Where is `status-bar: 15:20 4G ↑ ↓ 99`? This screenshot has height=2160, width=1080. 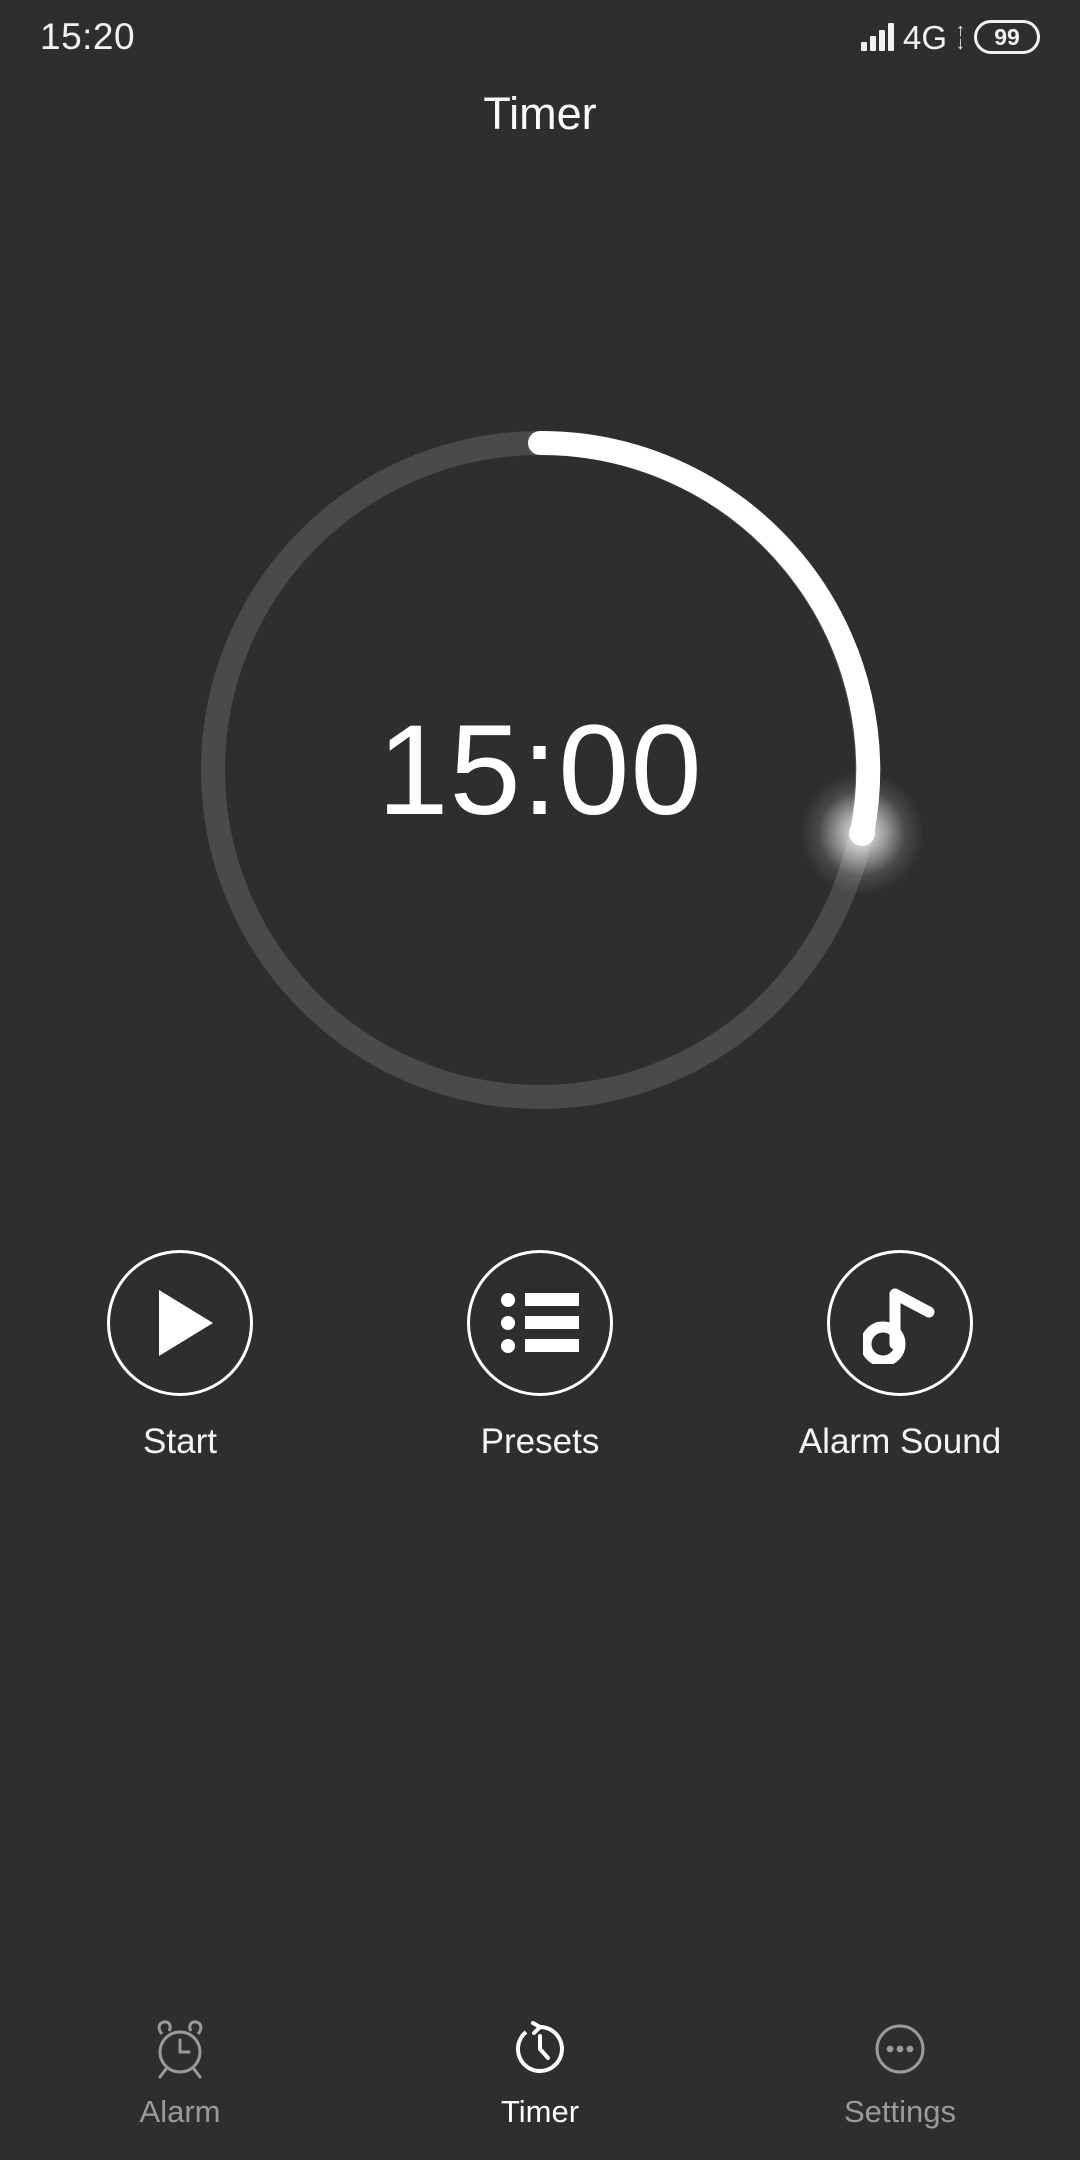 status-bar: 15:20 4G ↑ ↓ 99 is located at coordinates (540, 37).